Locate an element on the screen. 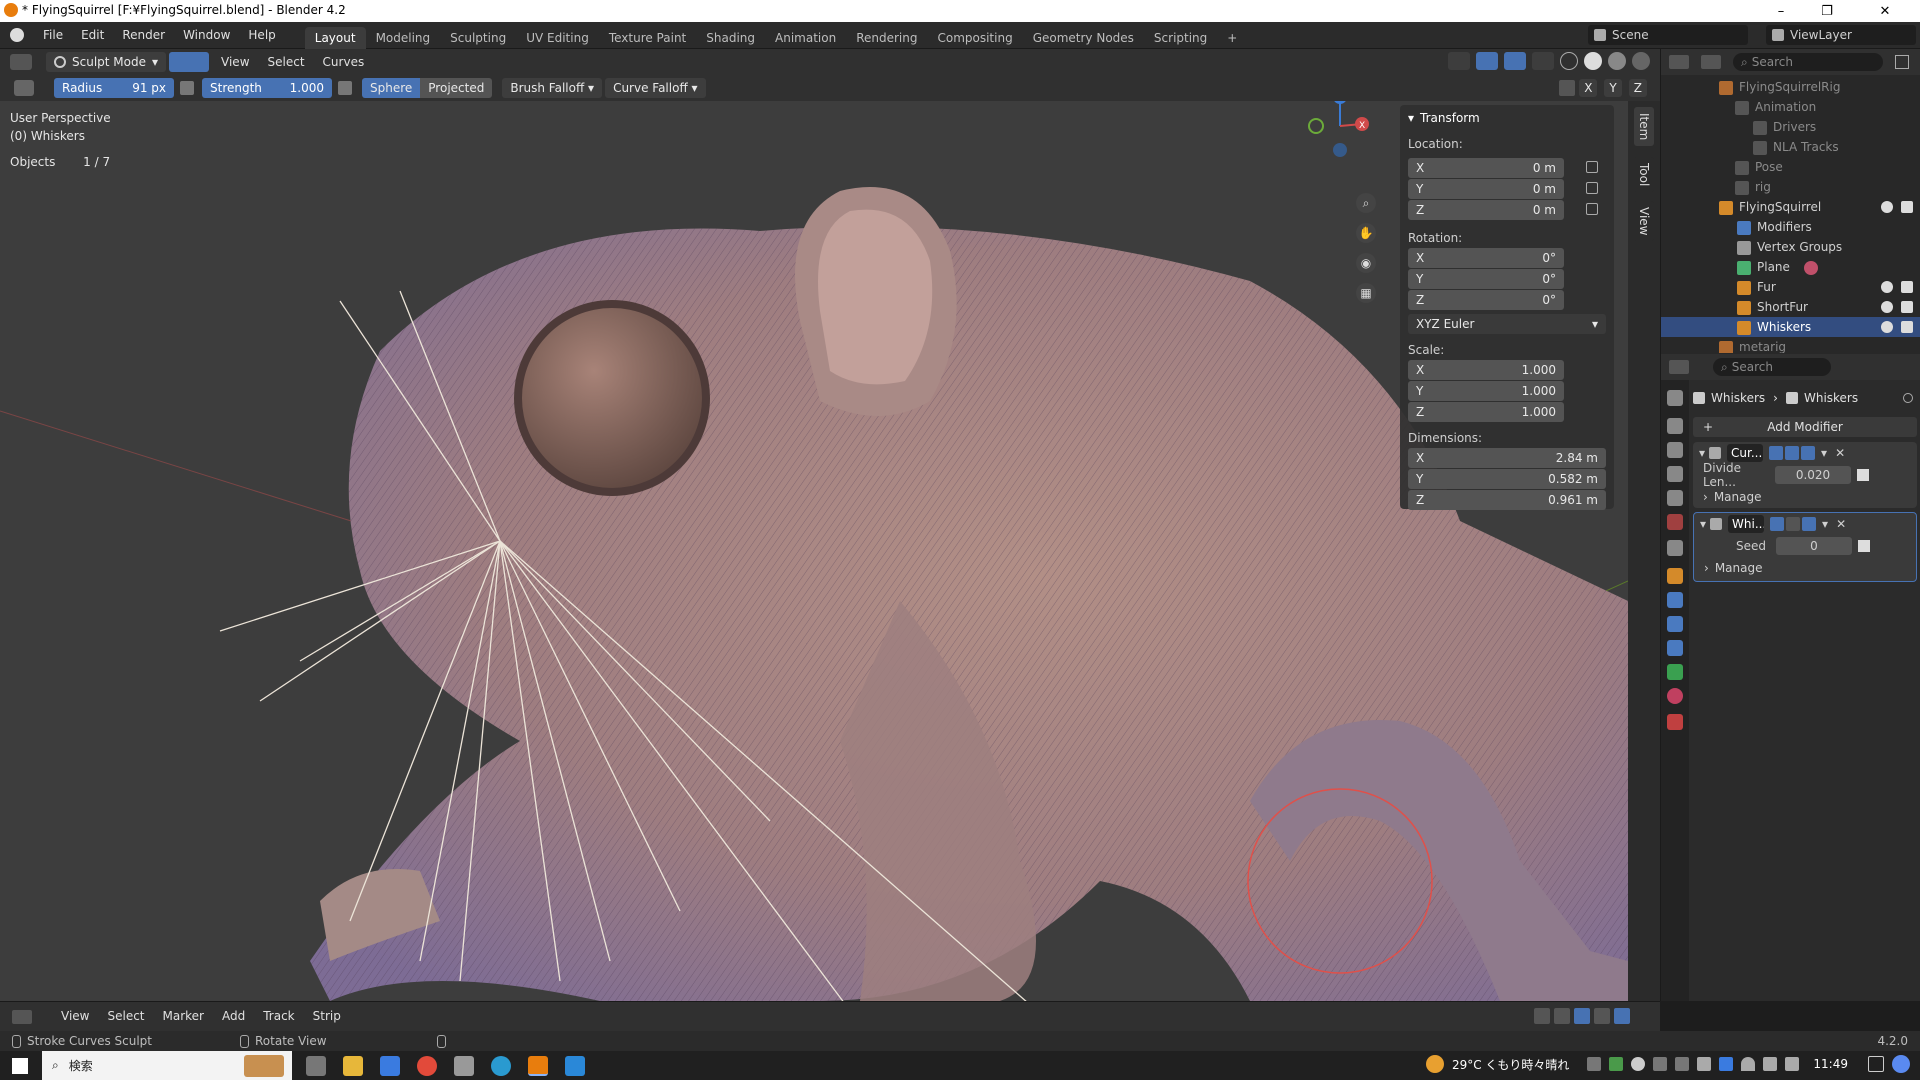 This screenshot has width=1920, height=1080. divide-length-value: 0.020 is located at coordinates (1813, 475).